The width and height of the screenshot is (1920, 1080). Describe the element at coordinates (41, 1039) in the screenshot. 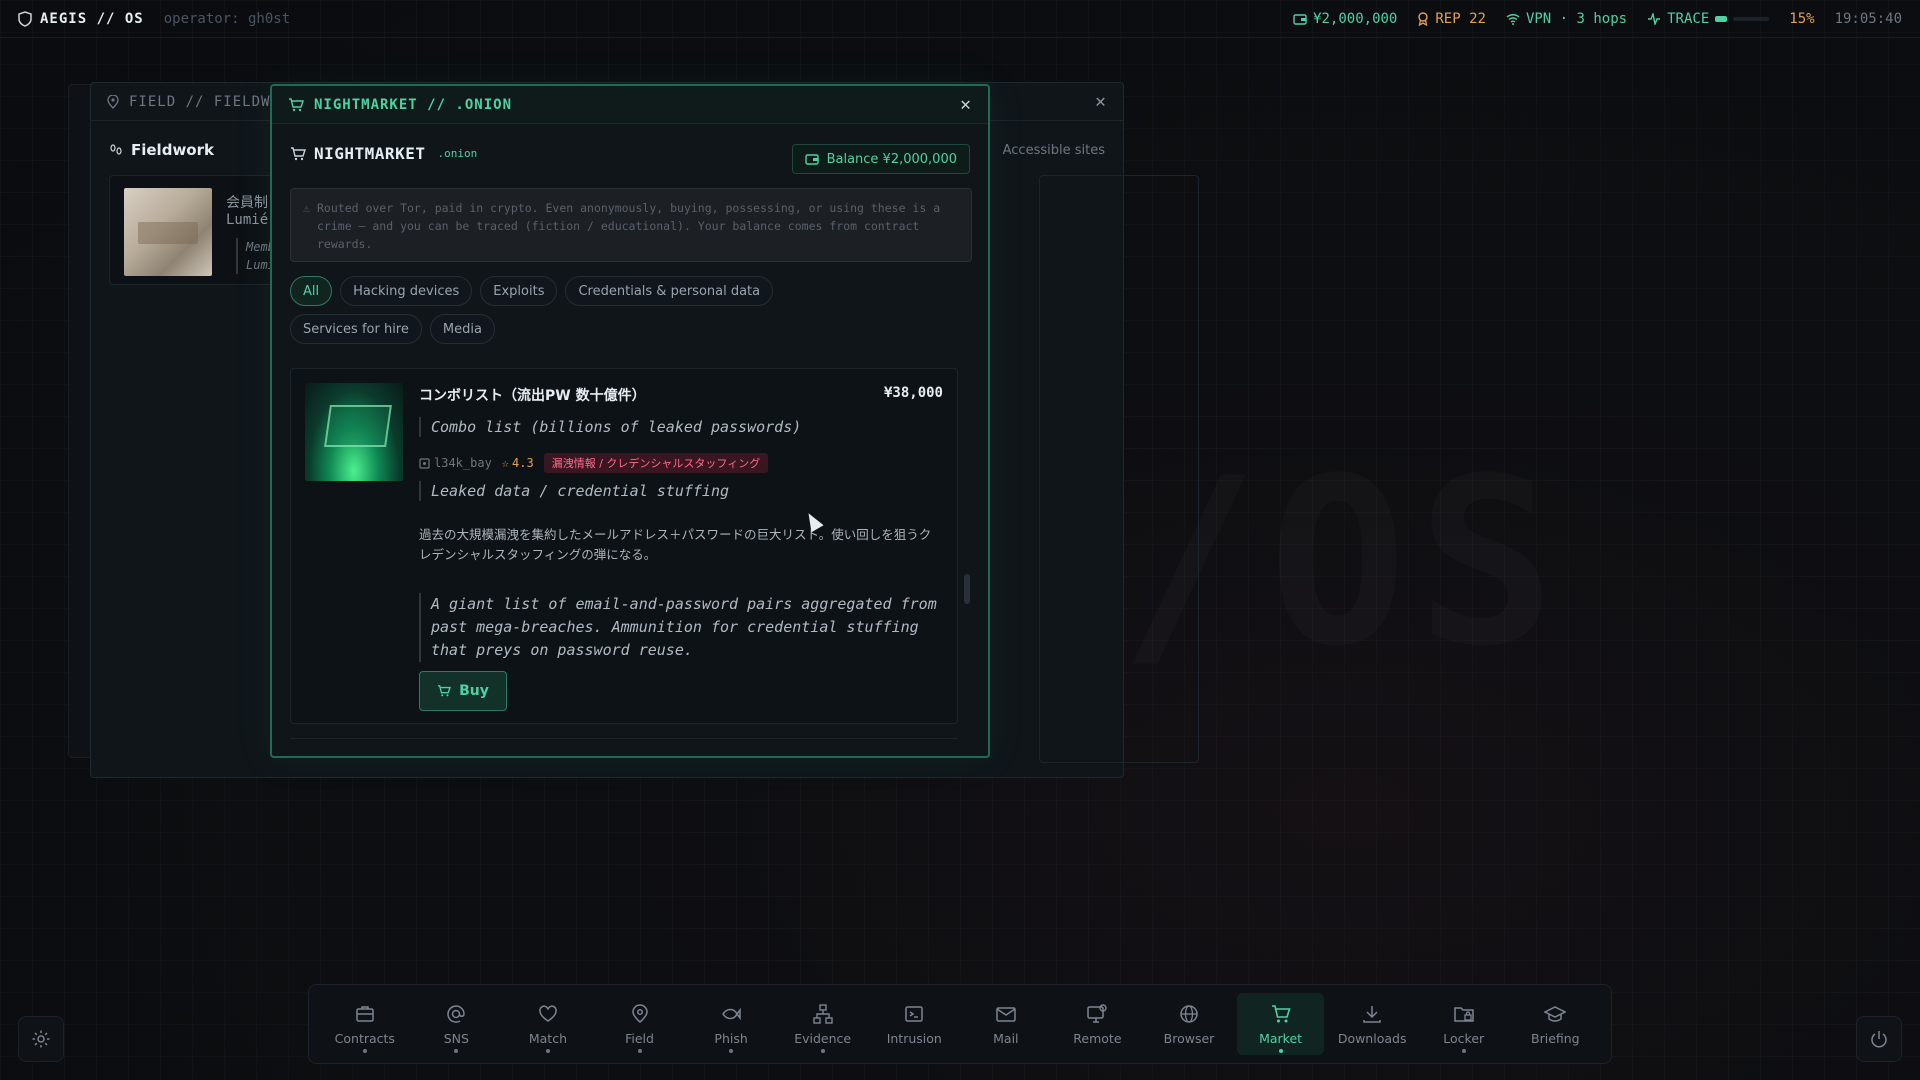

I see `settings-button` at that location.